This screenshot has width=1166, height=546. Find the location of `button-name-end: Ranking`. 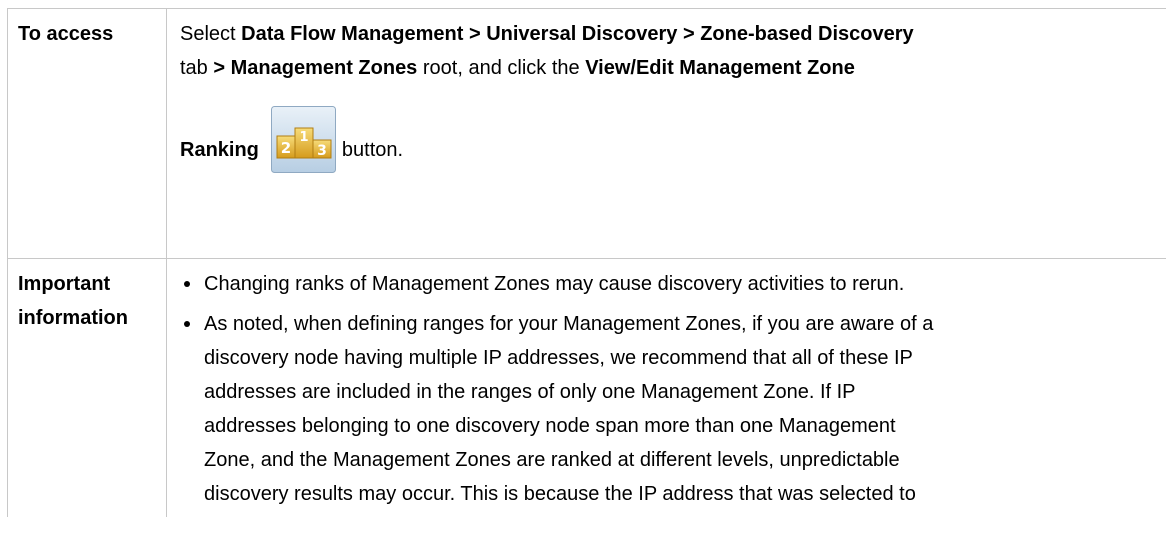

button-name-end: Ranking is located at coordinates (219, 150).